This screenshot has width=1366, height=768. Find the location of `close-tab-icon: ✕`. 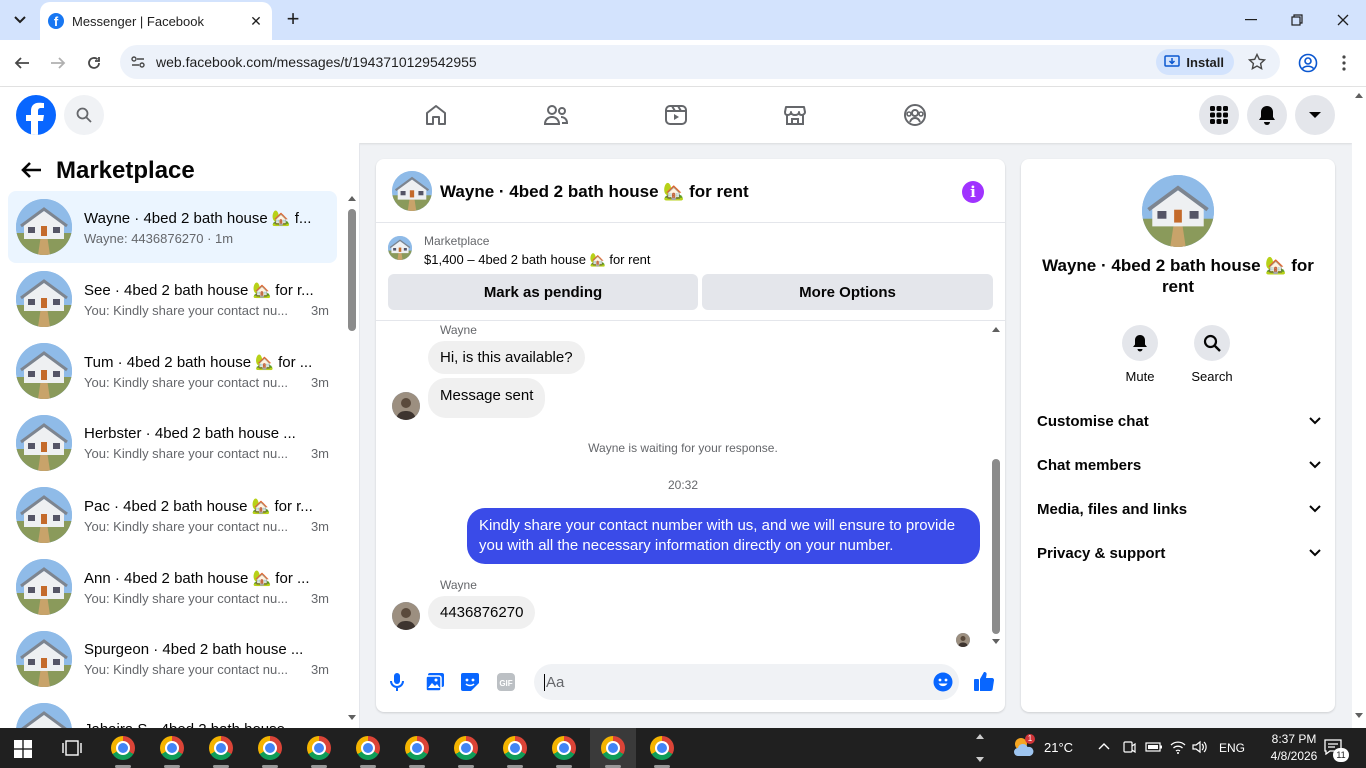

close-tab-icon: ✕ is located at coordinates (256, 21).